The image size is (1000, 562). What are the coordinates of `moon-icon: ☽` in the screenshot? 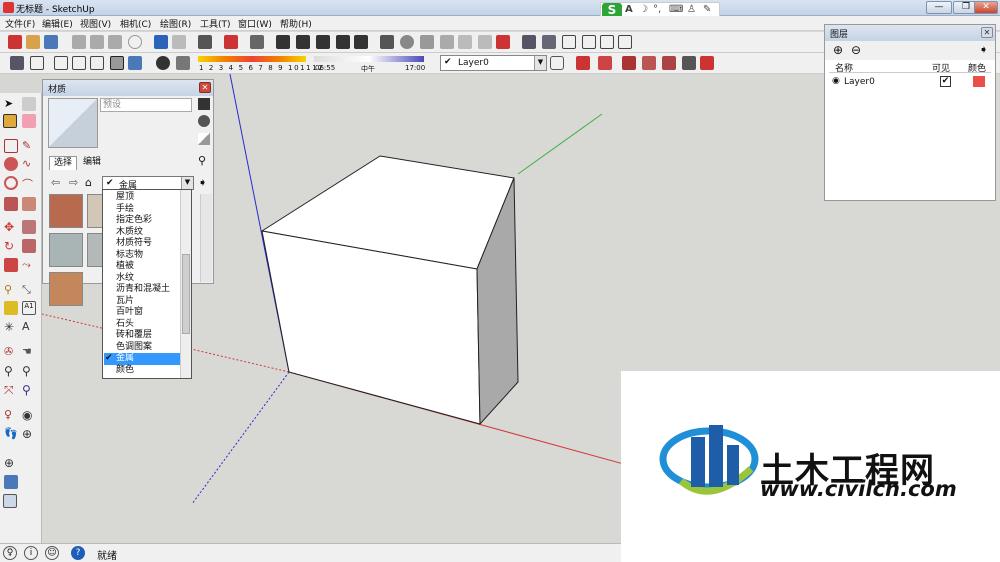 It's located at (643, 9).